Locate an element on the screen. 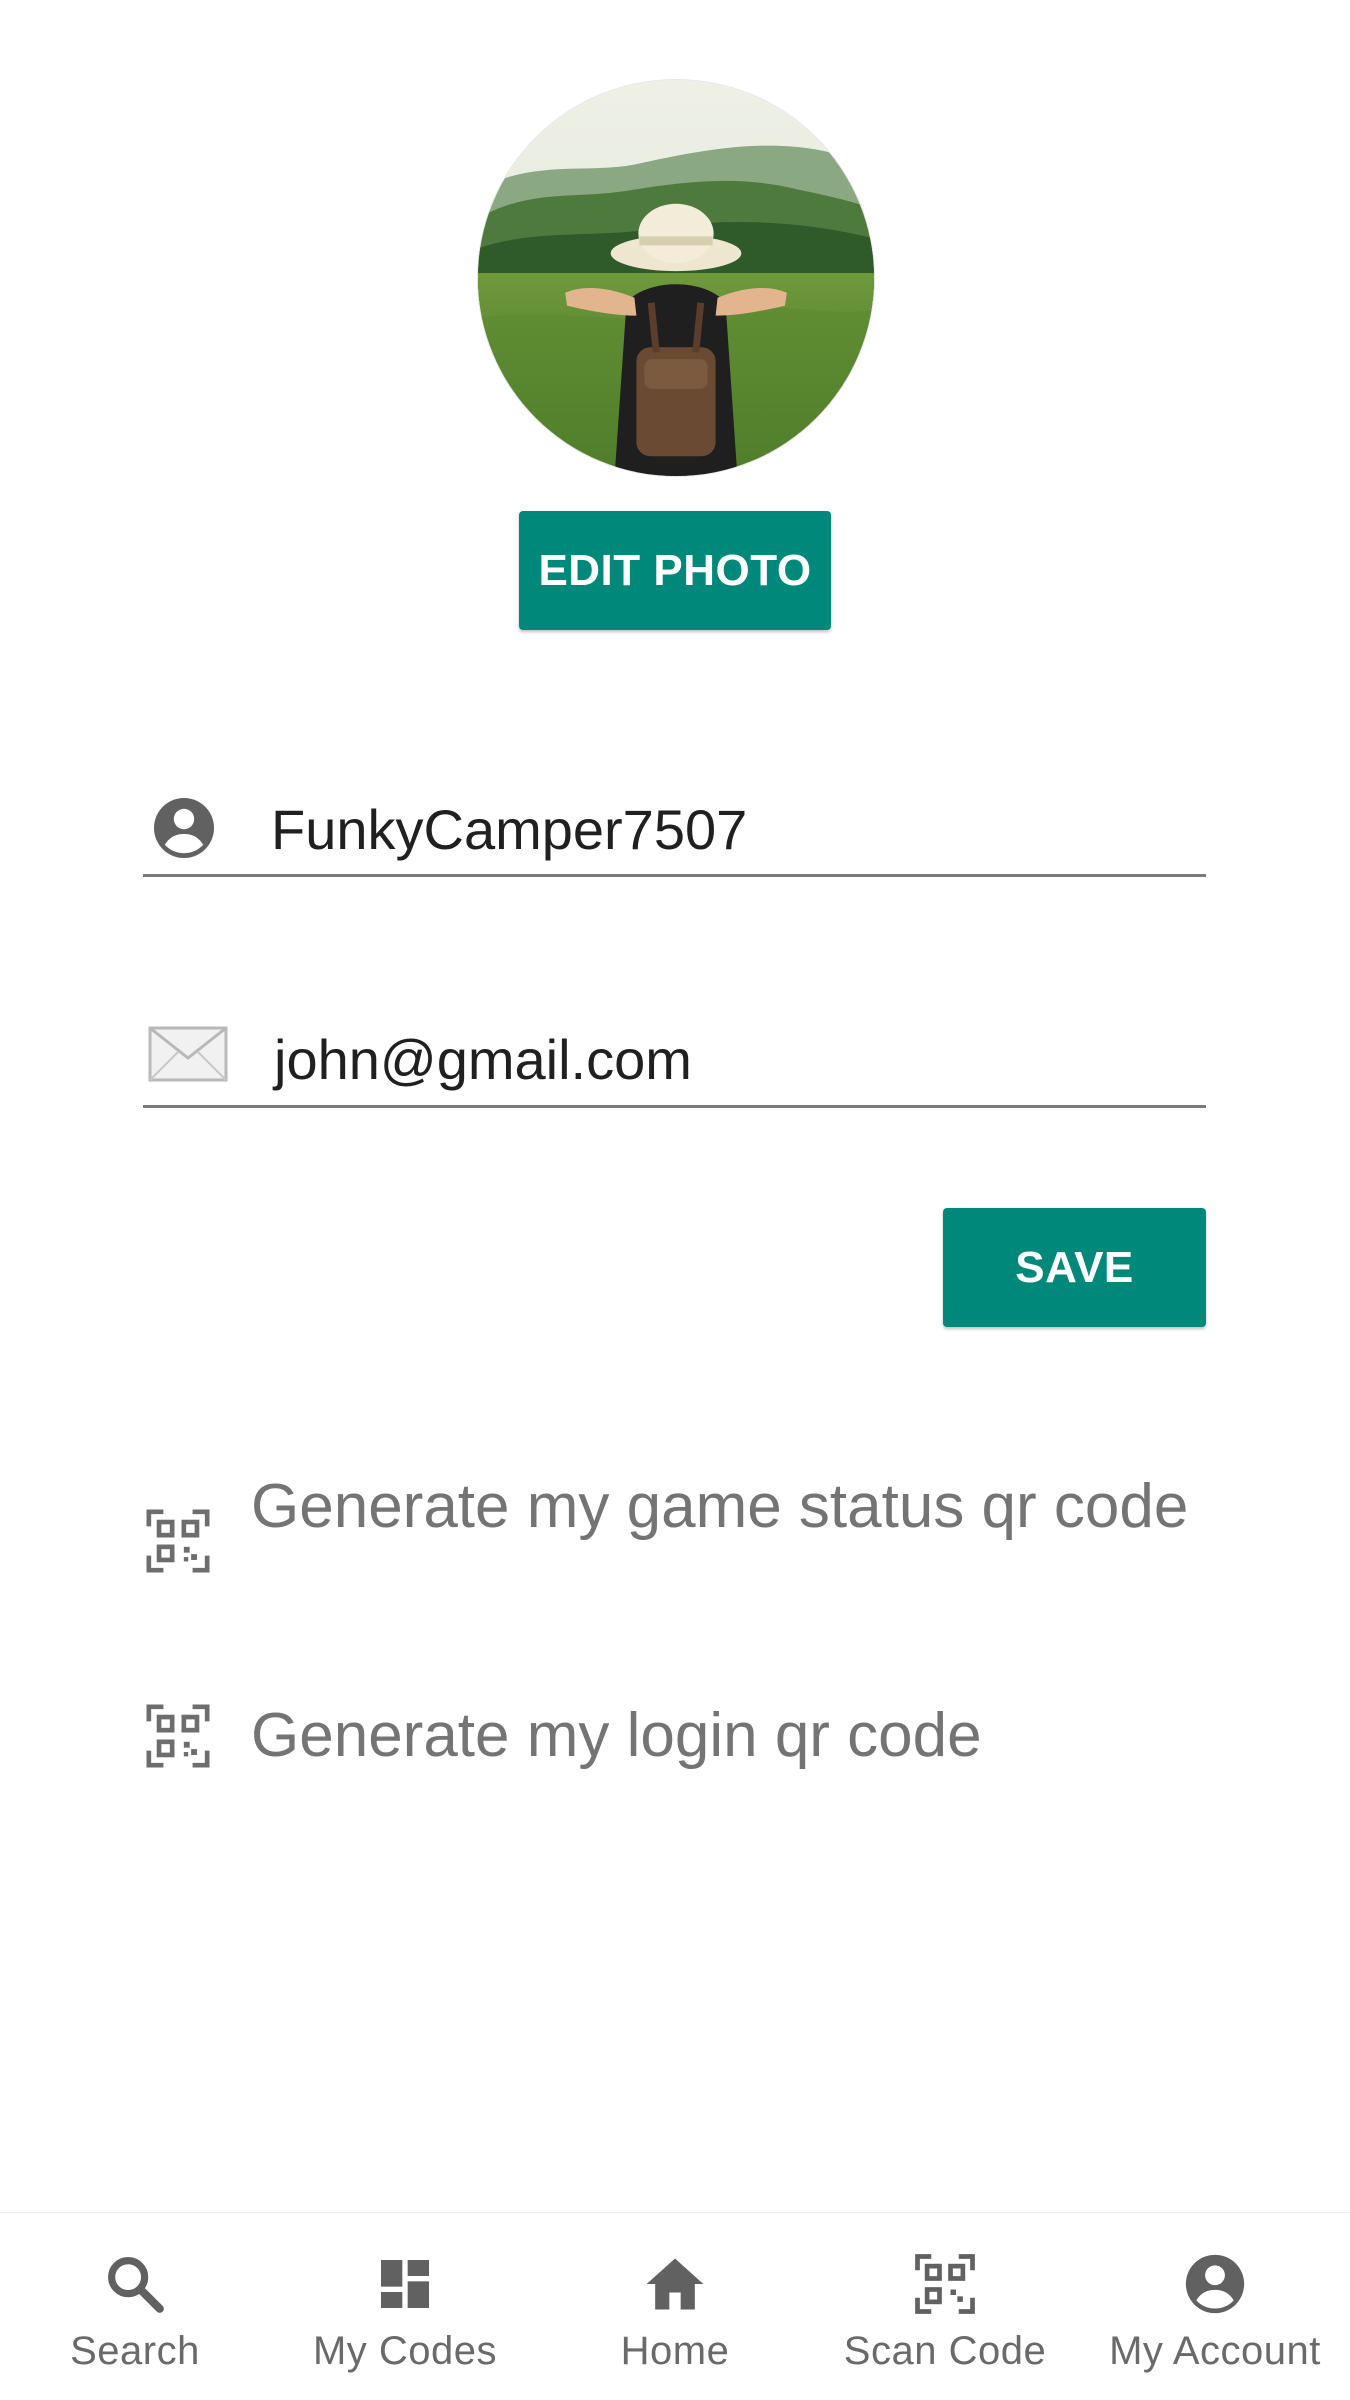 This screenshot has width=1350, height=2400. edit-photo-button: EDIT PHOTO is located at coordinates (675, 570).